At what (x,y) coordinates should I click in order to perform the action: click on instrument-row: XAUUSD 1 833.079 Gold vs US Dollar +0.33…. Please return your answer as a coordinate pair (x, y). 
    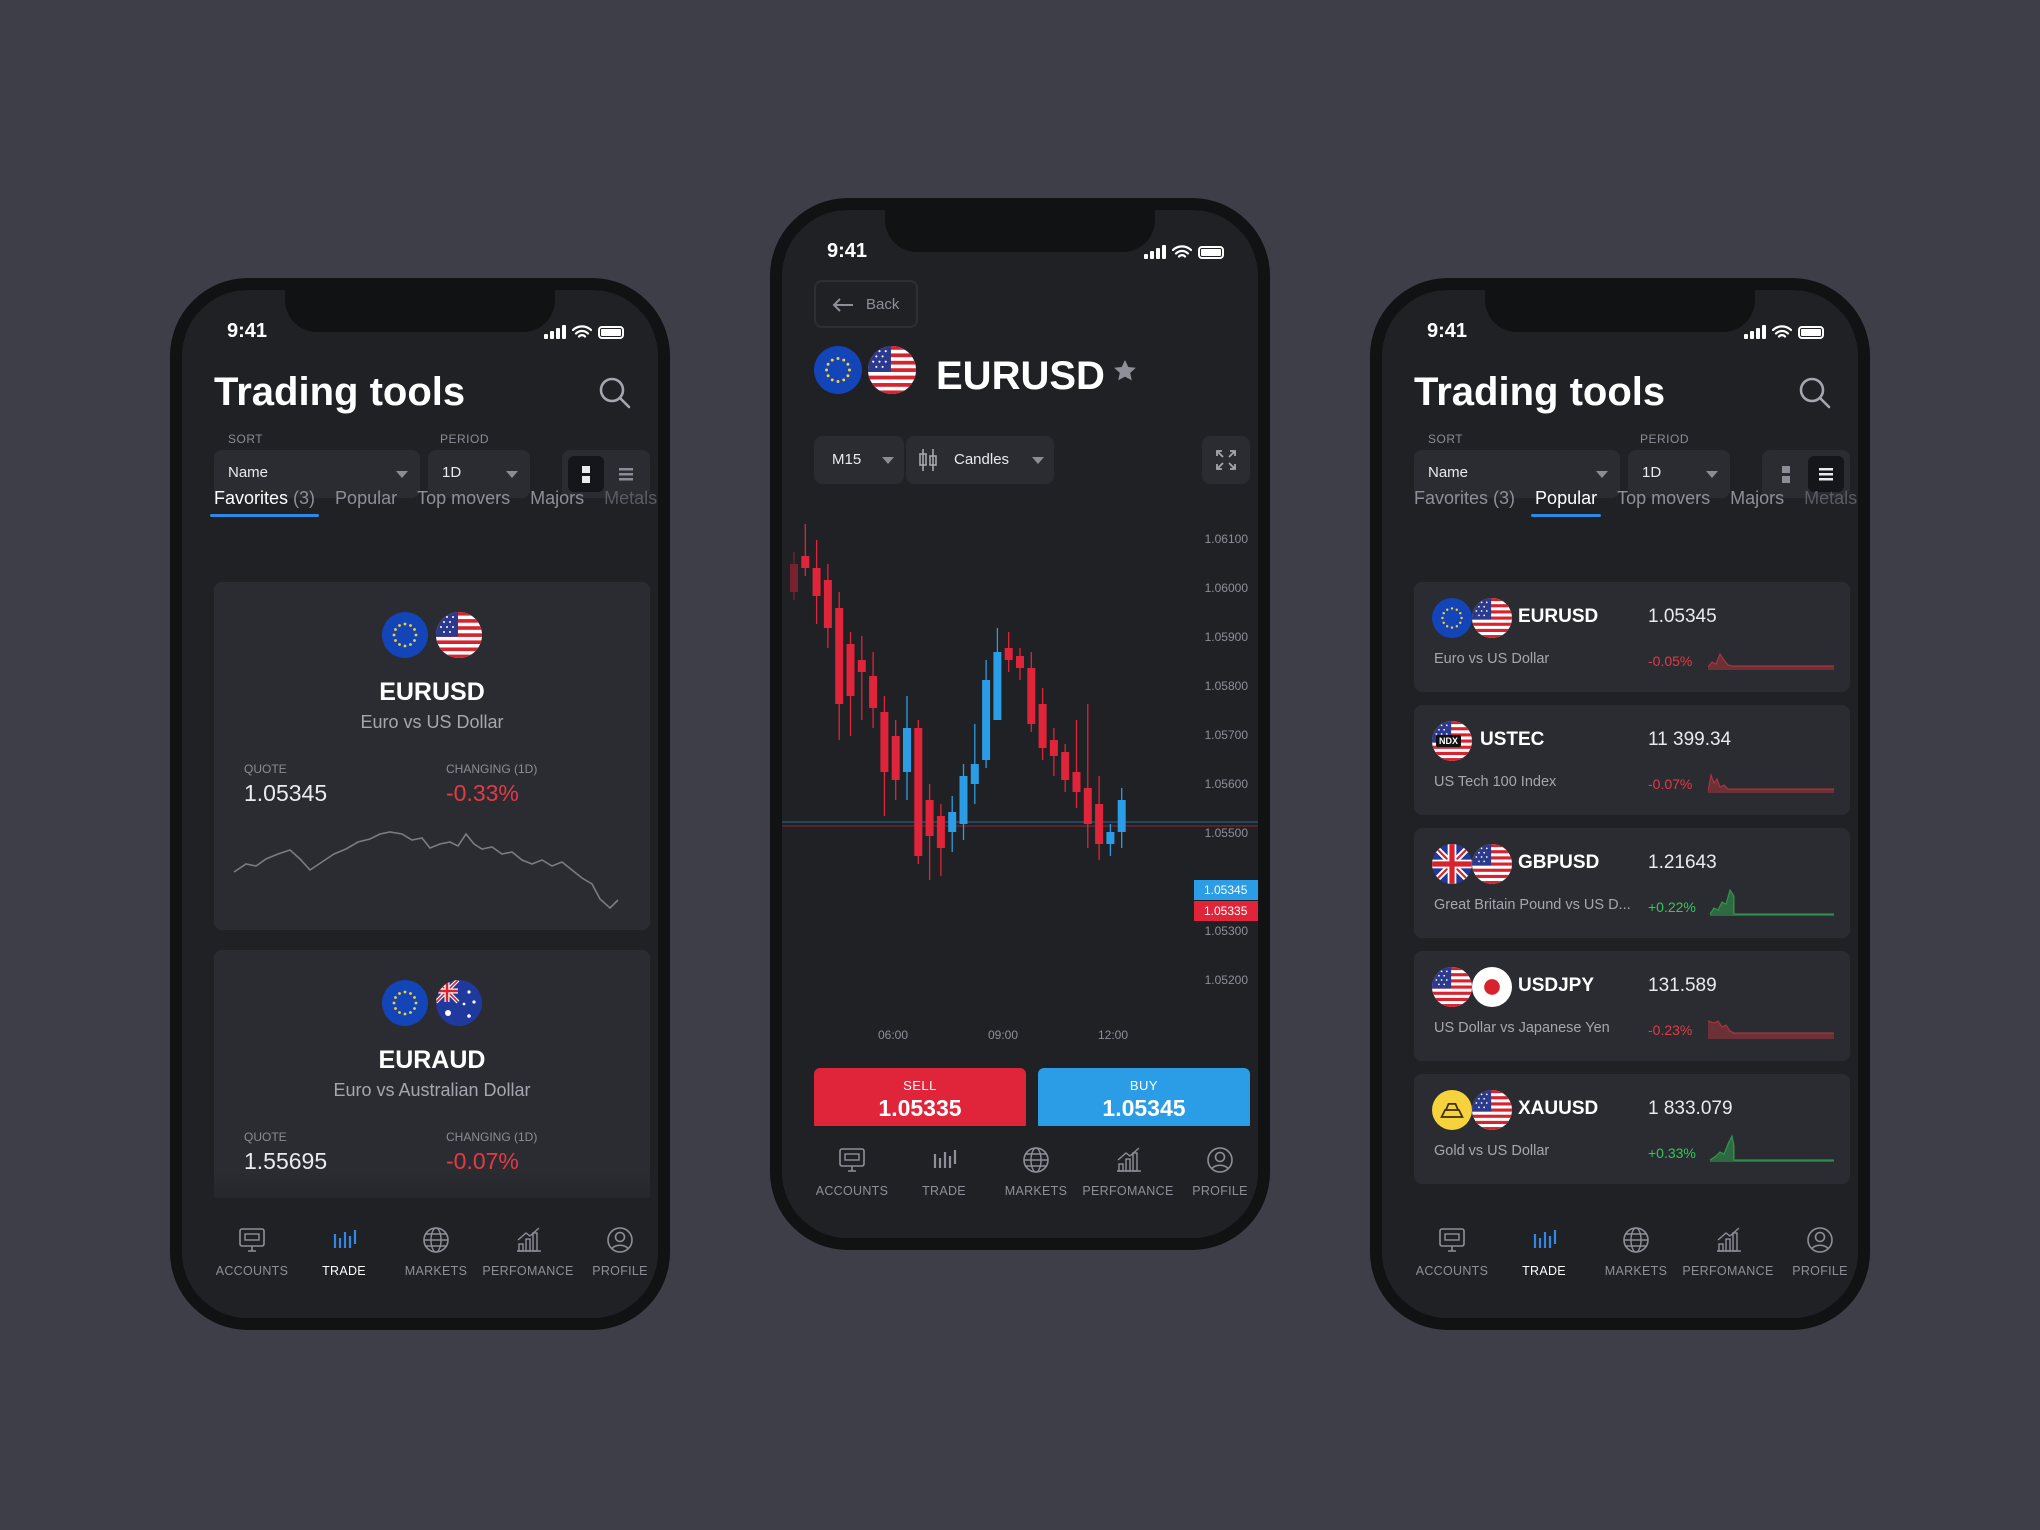
    Looking at the image, I should click on (1632, 1129).